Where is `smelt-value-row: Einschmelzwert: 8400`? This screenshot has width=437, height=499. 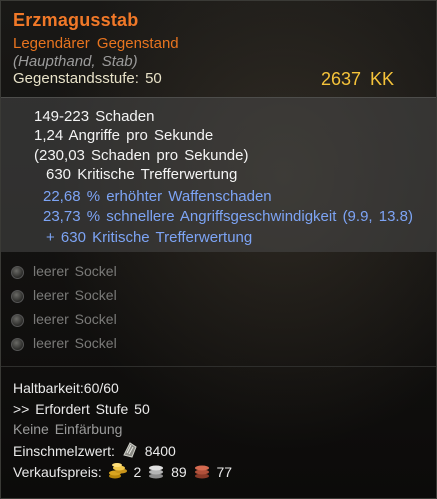
smelt-value-row: Einschmelzwert: 8400 is located at coordinates (94, 451).